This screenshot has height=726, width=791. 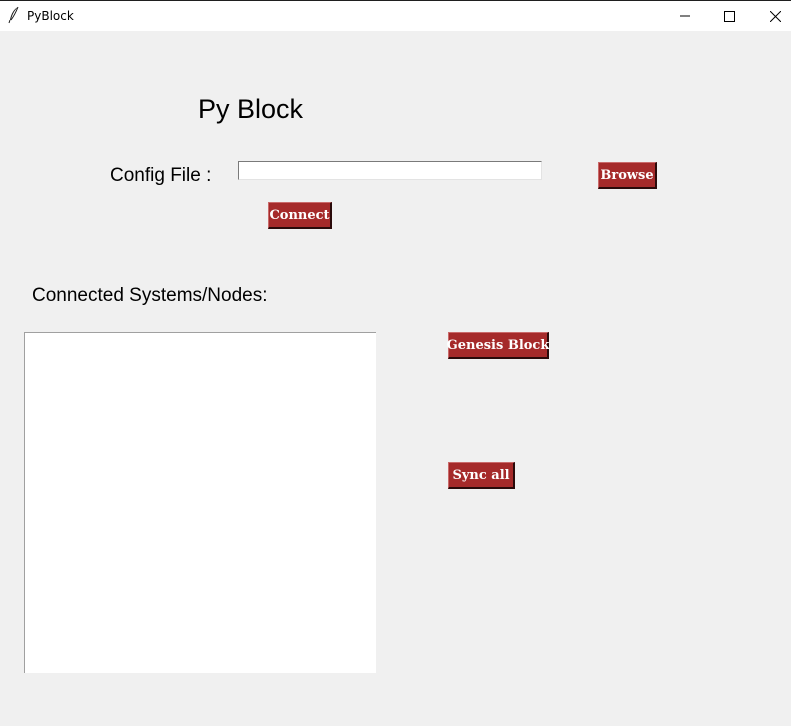 I want to click on sync-all-button: Sync all, so click(x=481, y=475).